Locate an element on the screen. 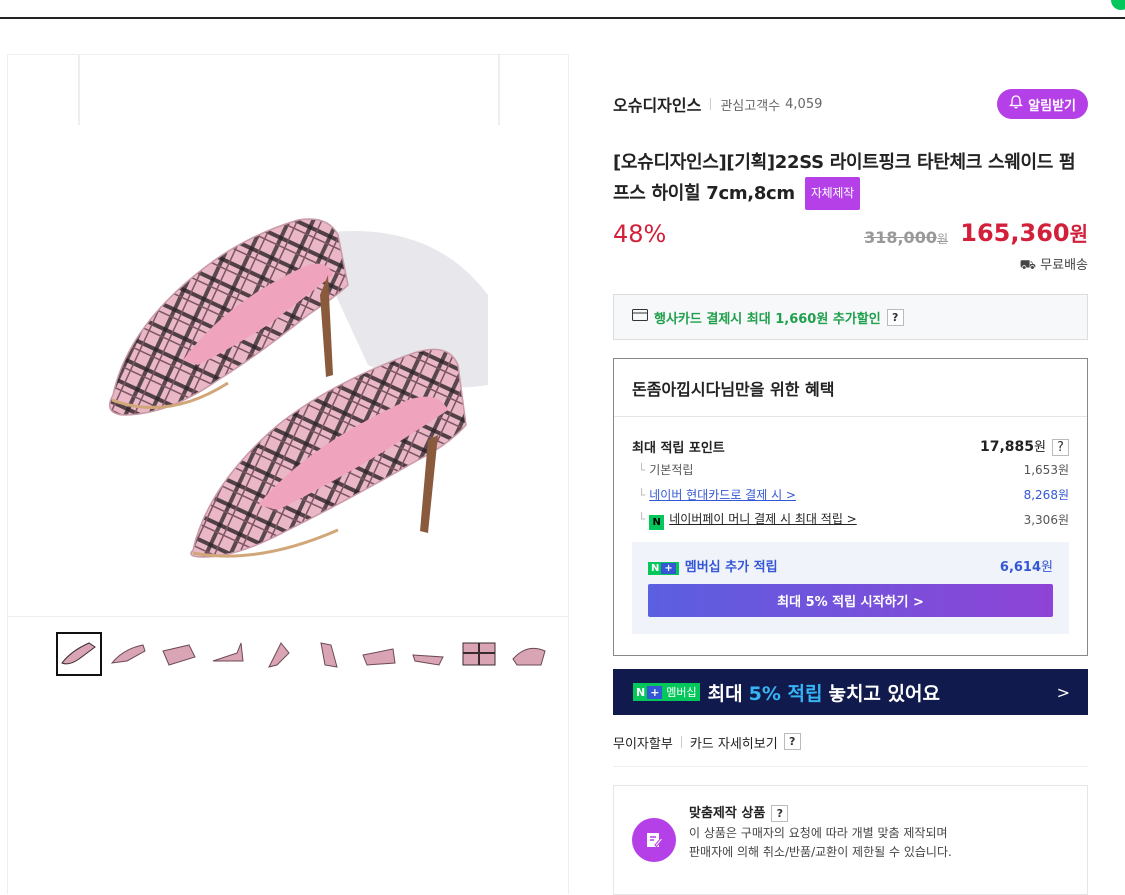 The width and height of the screenshot is (1125, 895). max-points-label: 최대 적립 포인트 is located at coordinates (678, 448).